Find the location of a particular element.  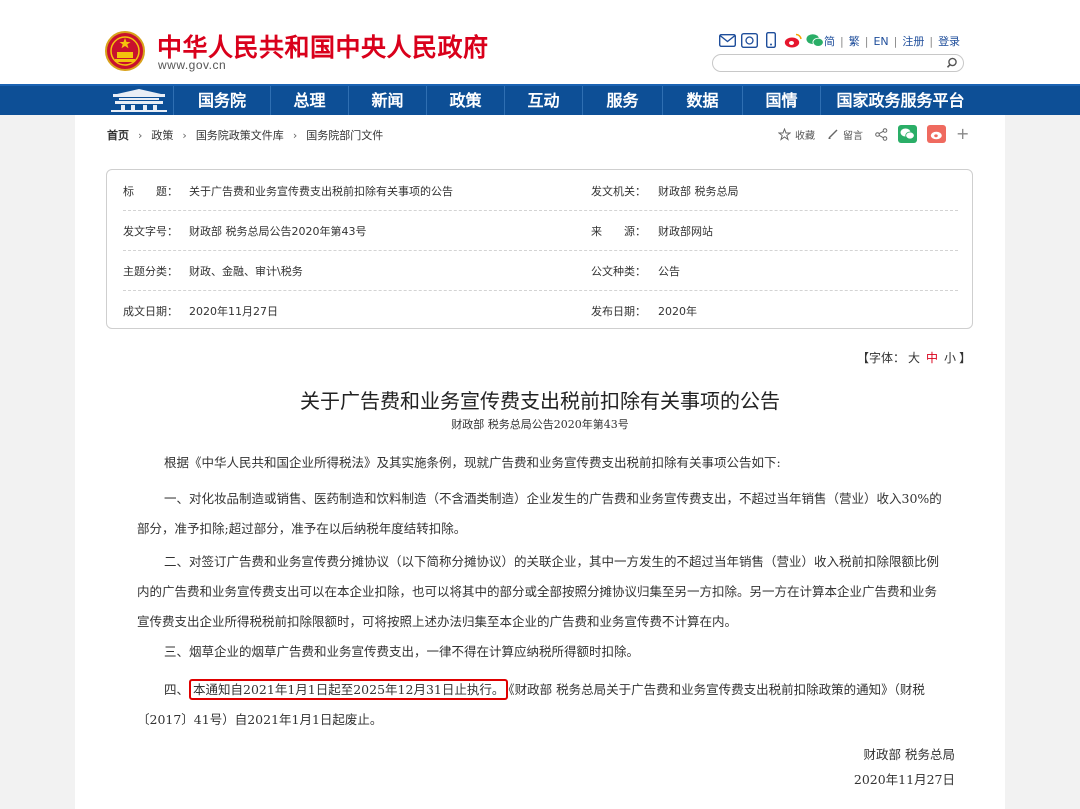

search-input is located at coordinates (833, 63).